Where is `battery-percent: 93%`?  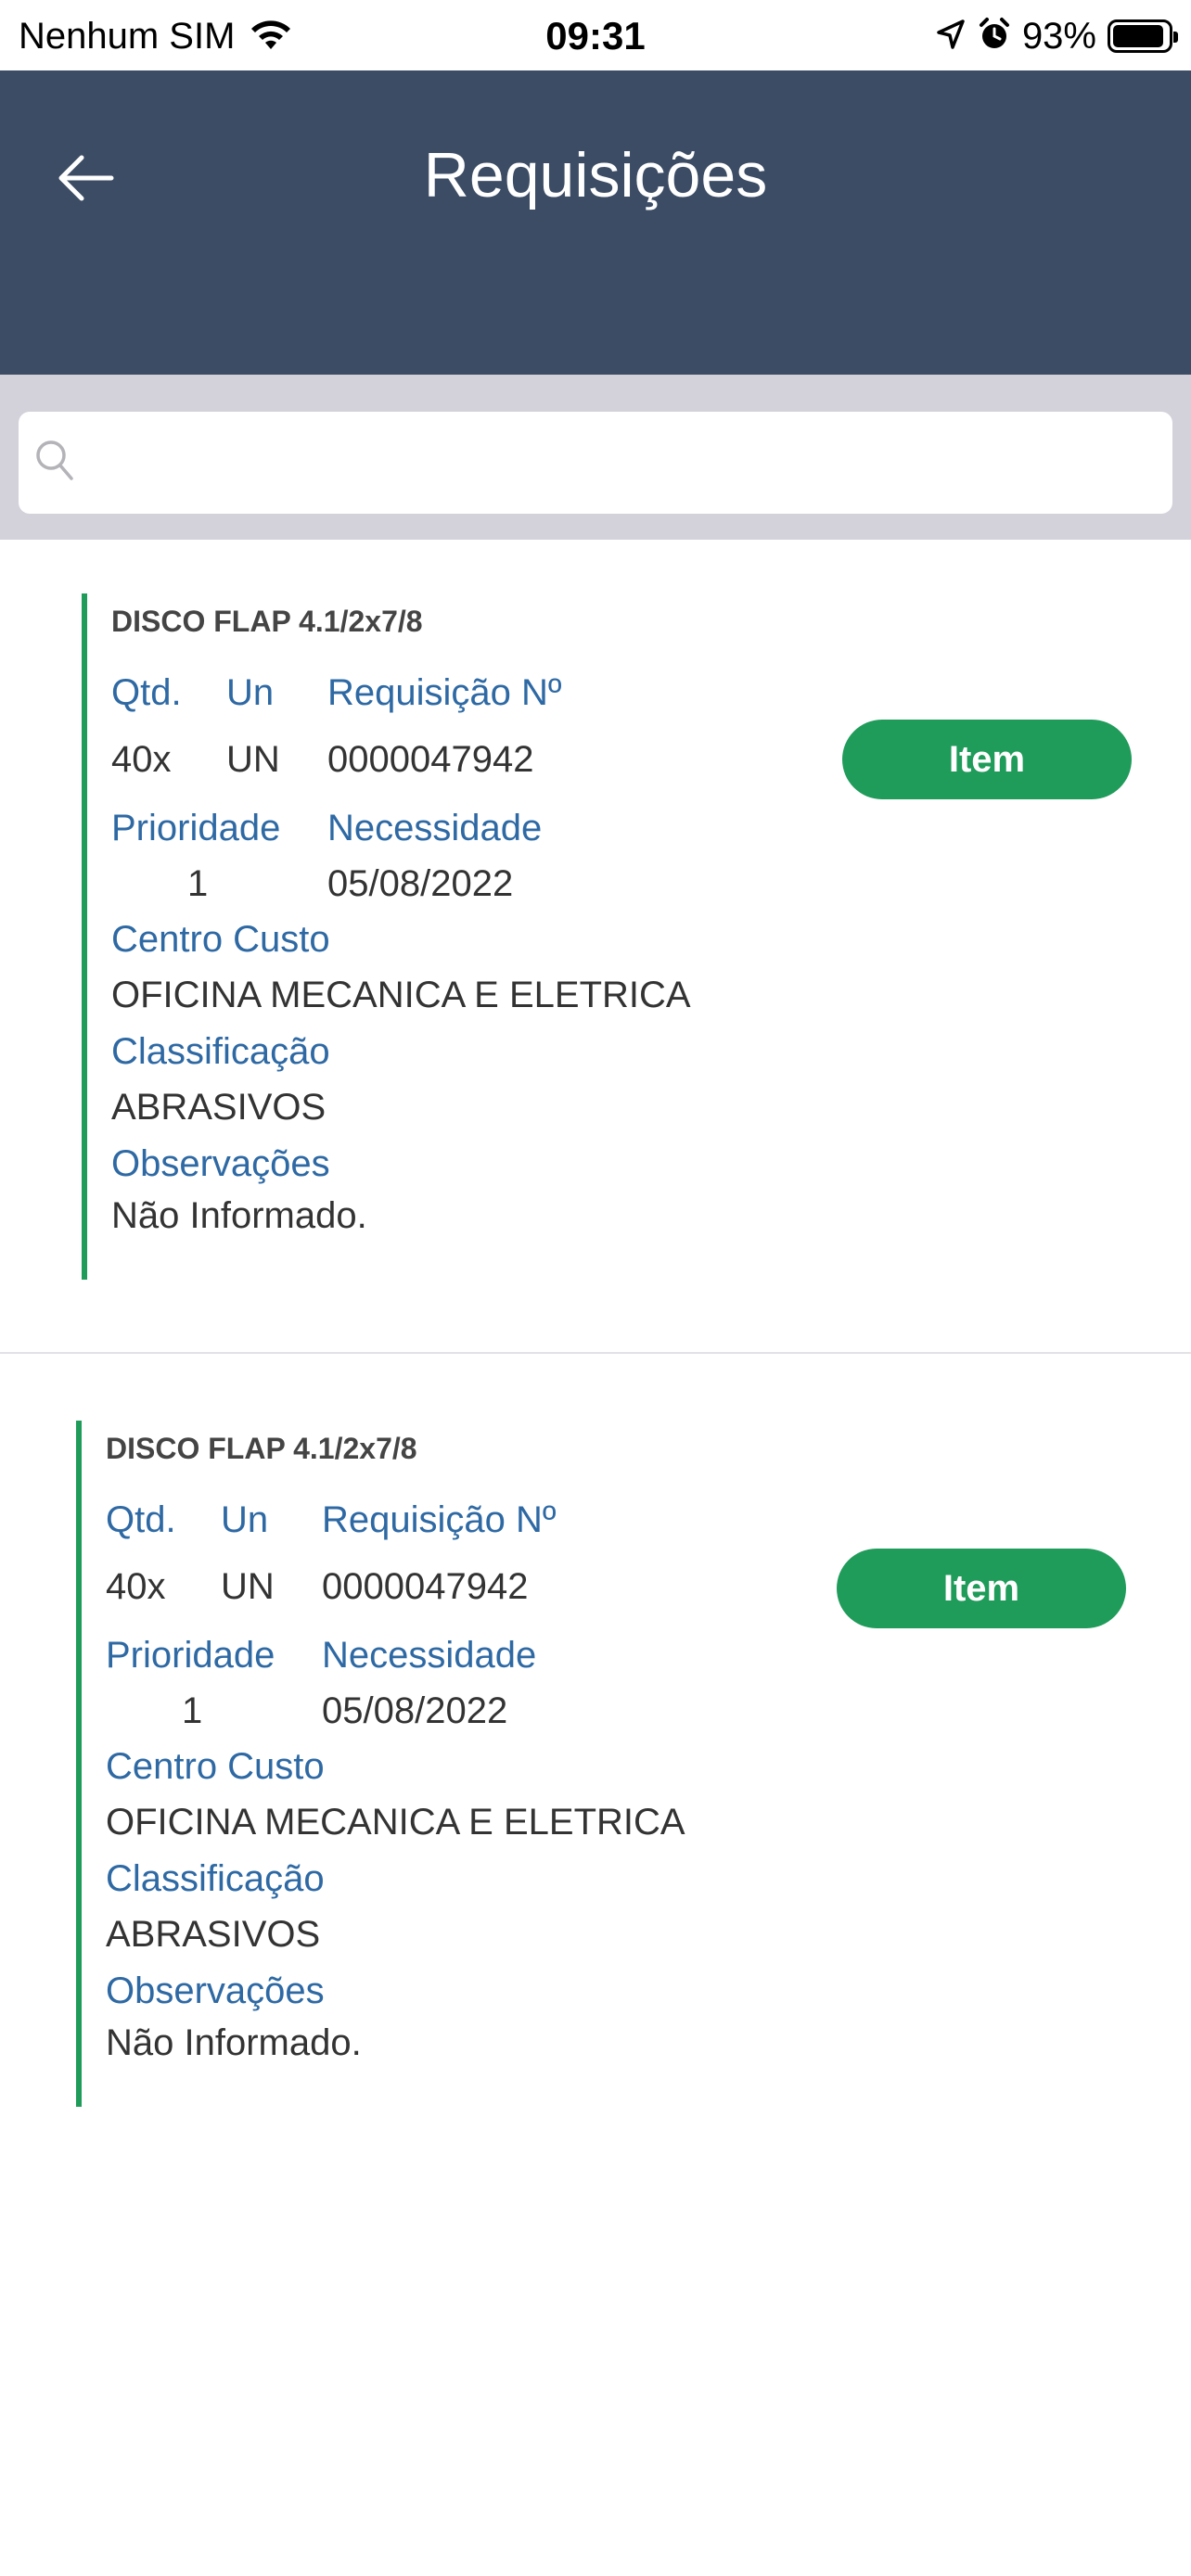 battery-percent: 93% is located at coordinates (1058, 36).